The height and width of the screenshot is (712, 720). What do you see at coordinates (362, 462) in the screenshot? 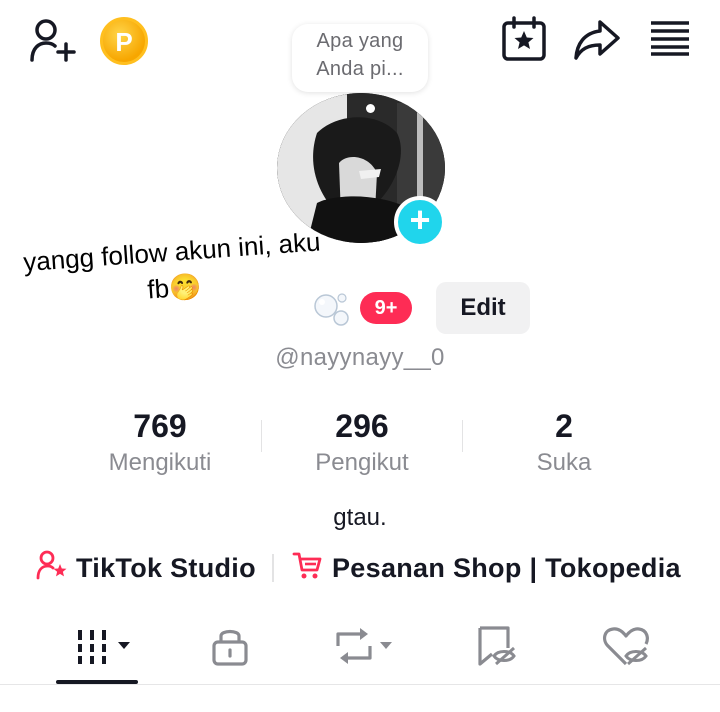
I see `stat-followers-label: Pengikut` at bounding box center [362, 462].